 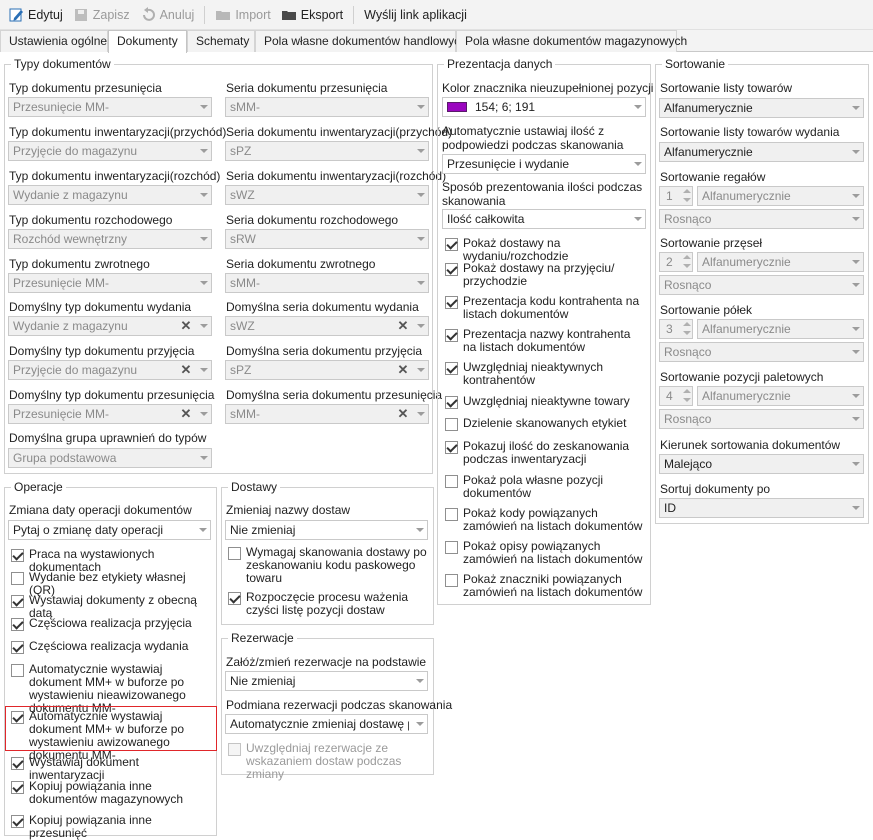 What do you see at coordinates (167, 14) in the screenshot?
I see `cancel-button: Anuluj` at bounding box center [167, 14].